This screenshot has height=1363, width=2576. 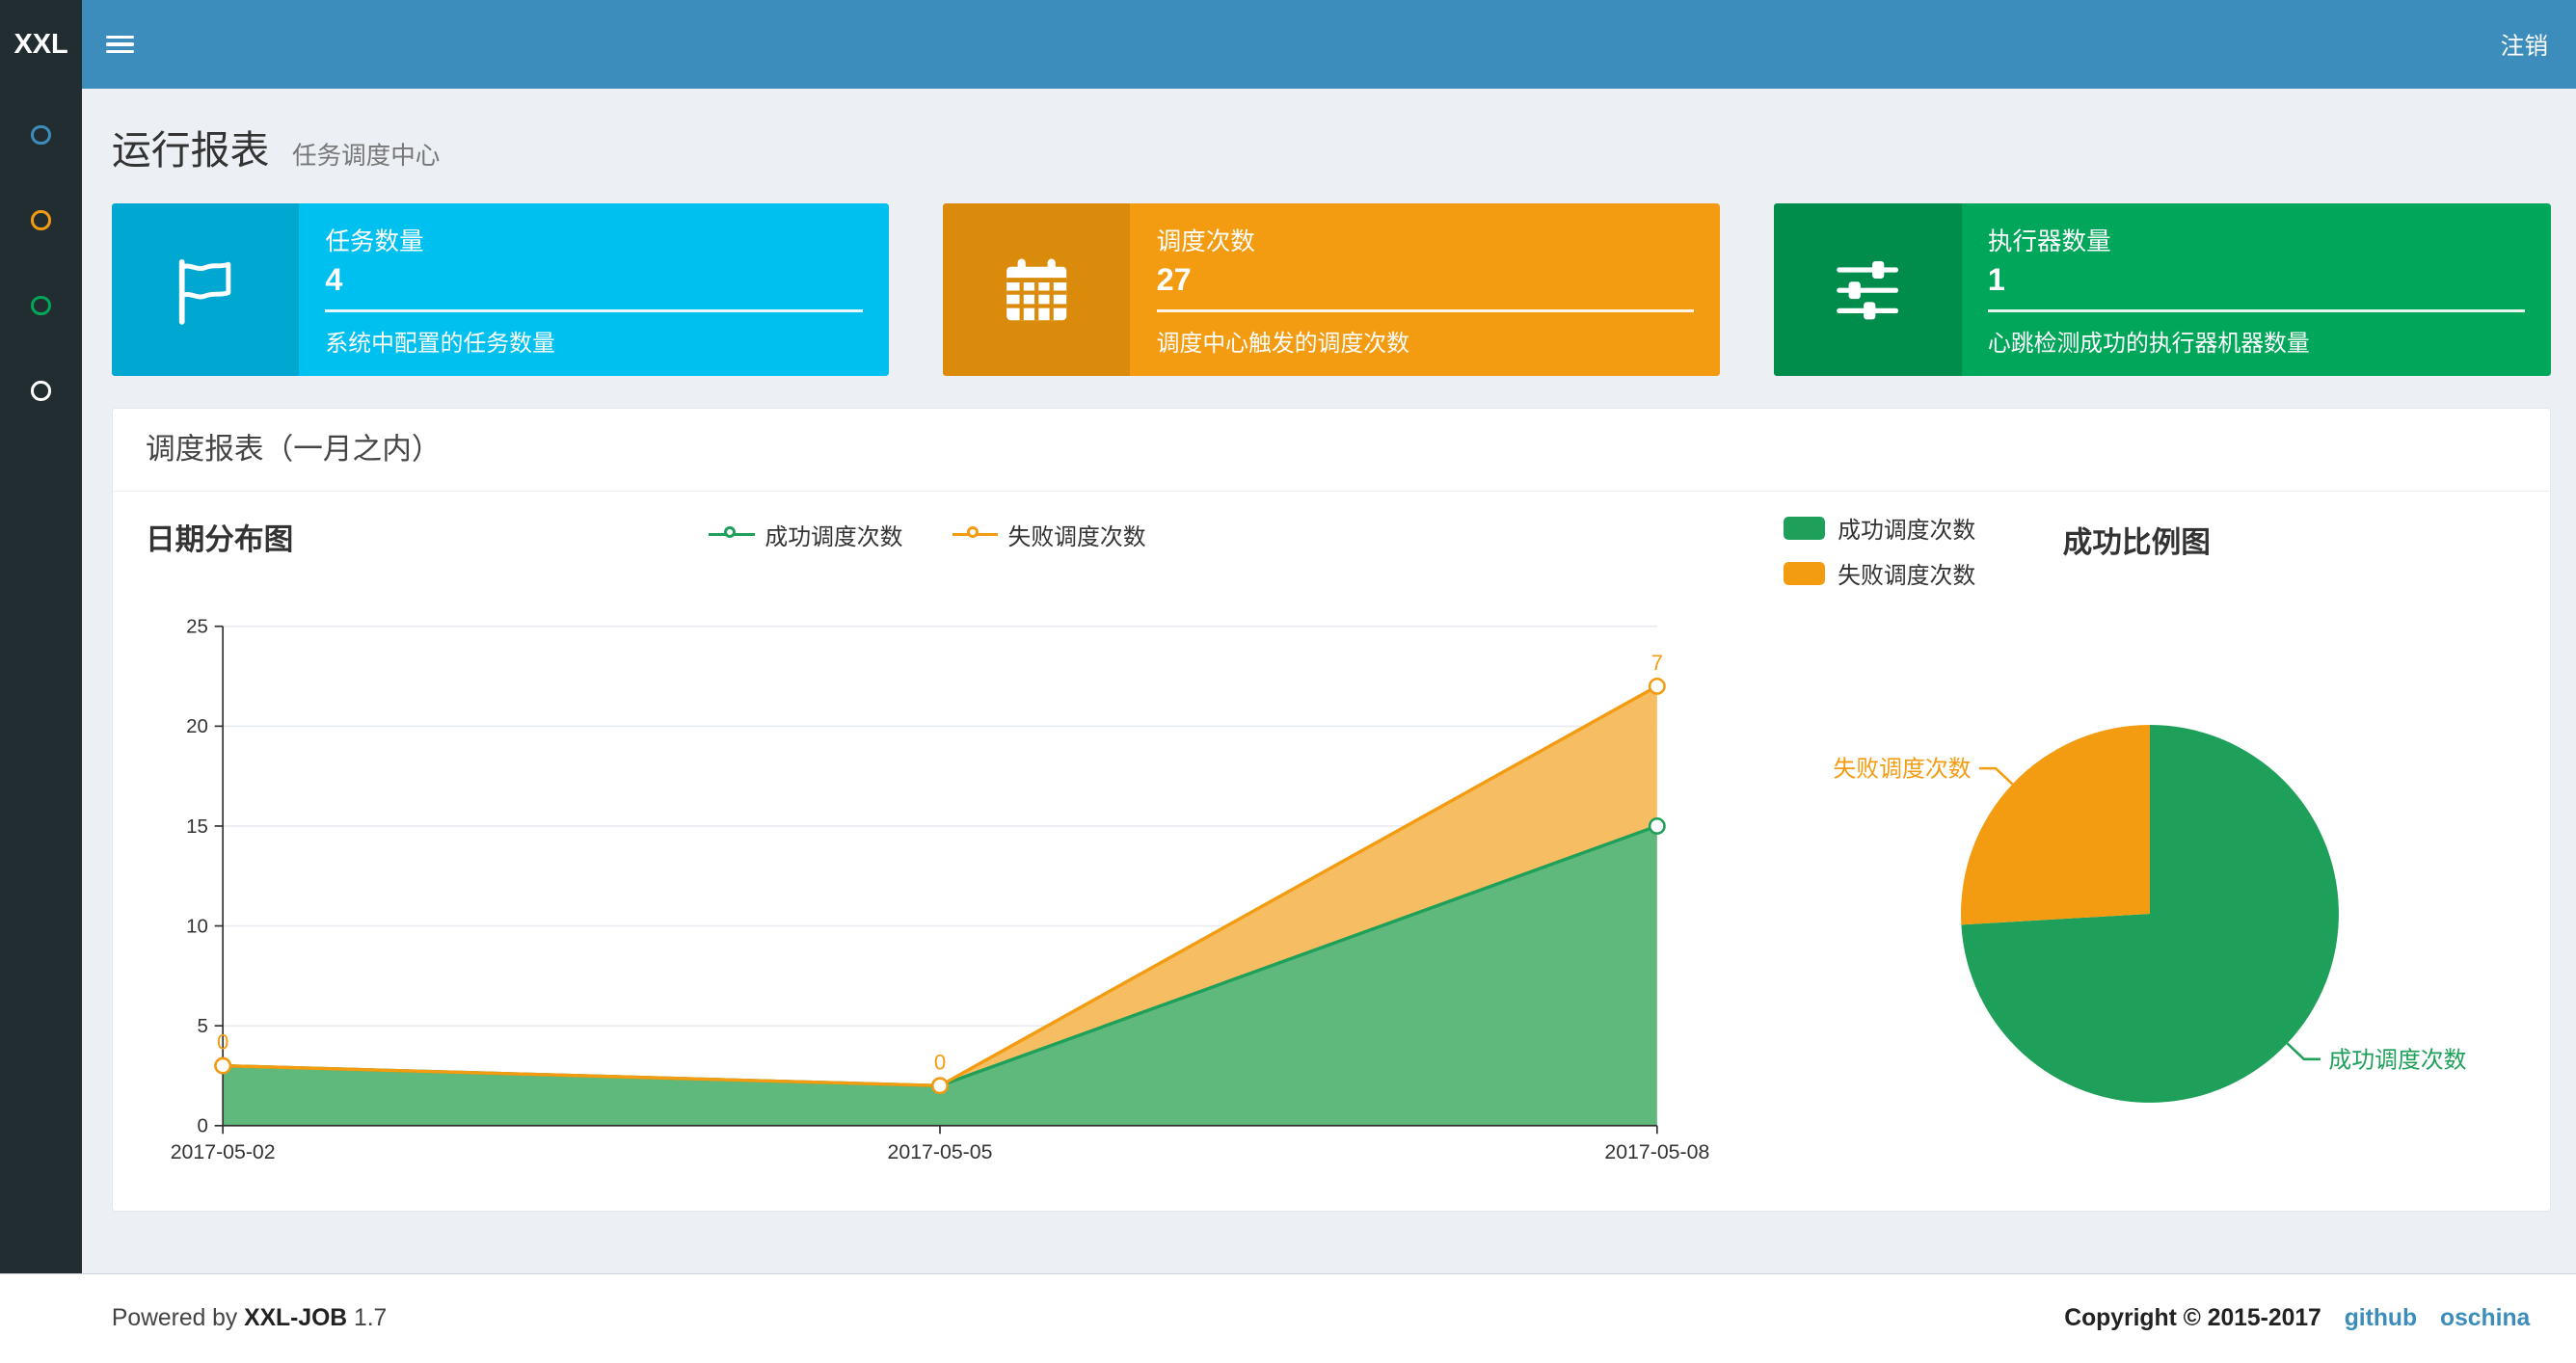 I want to click on top-navbar: XXL 注销, so click(x=1288, y=45).